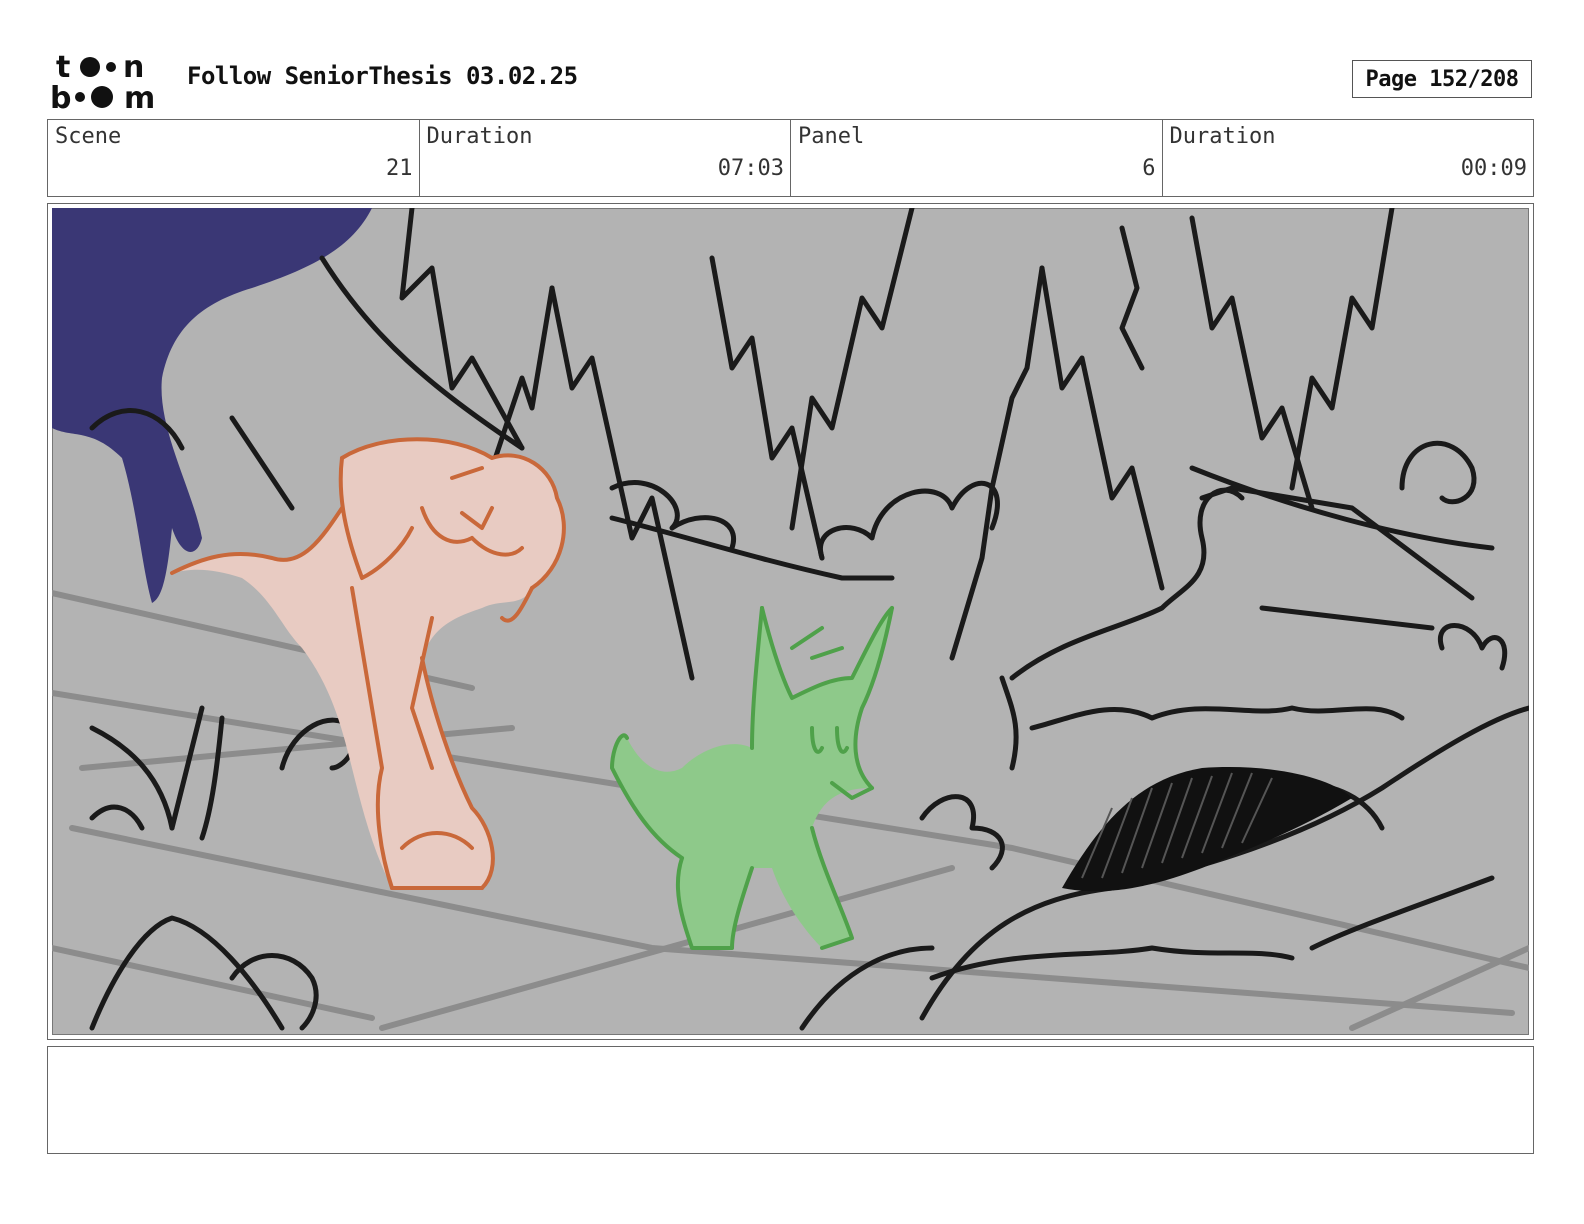 This screenshot has width=1584, height=1224. Describe the element at coordinates (234, 158) in the screenshot. I see `scene-cell: Scene 21` at that location.